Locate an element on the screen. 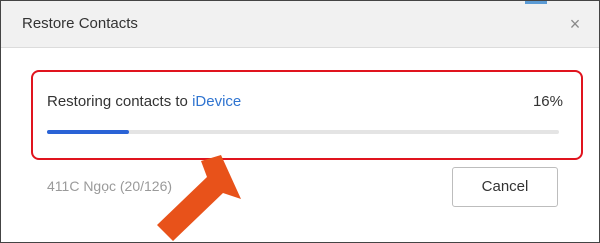  pointer-arrow-icon is located at coordinates (199, 198).